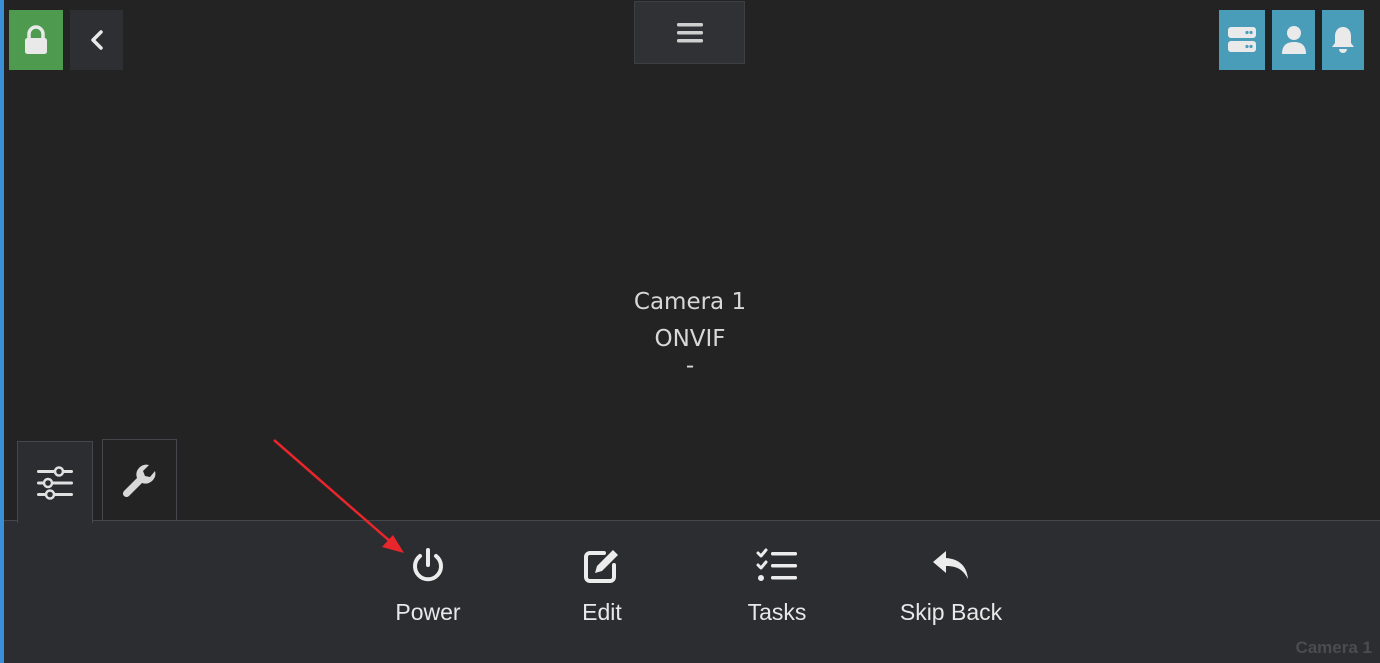 Image resolution: width=1380 pixels, height=663 pixels. Describe the element at coordinates (777, 612) in the screenshot. I see `tasks-label: Tasks` at that location.